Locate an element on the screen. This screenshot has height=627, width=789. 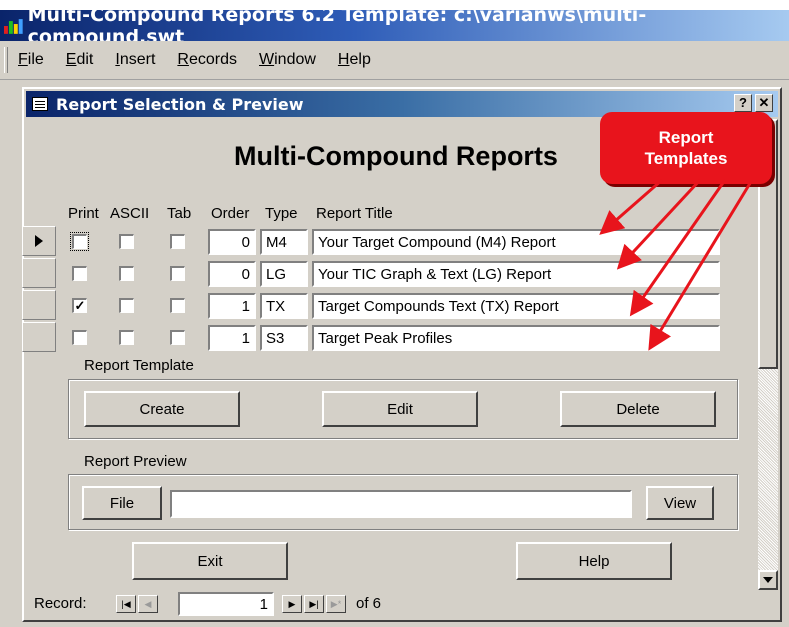
callout-arrows is located at coordinates (676, 264).